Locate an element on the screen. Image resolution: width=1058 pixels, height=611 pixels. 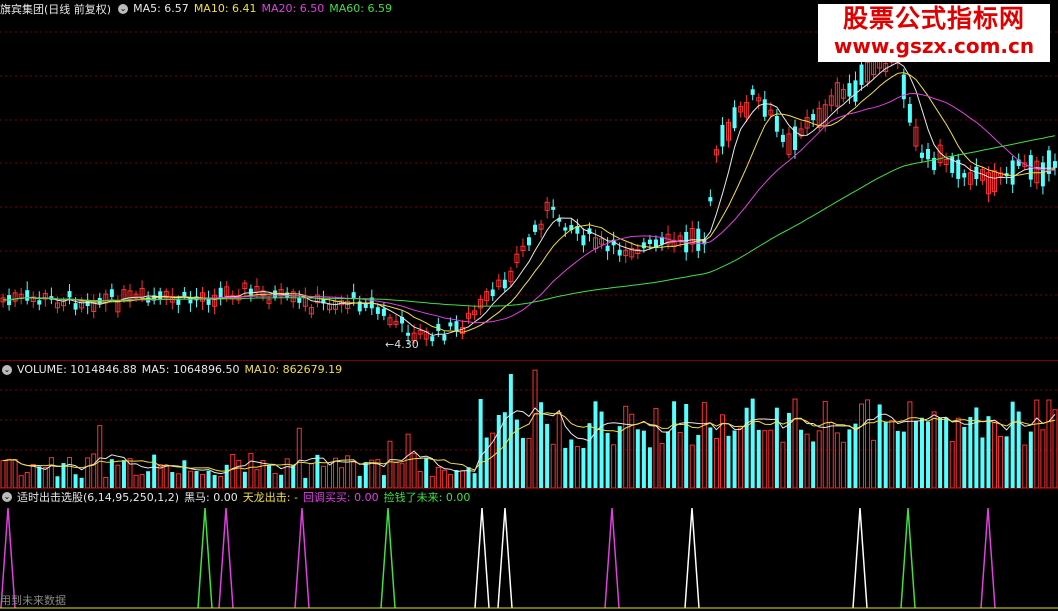
ma60-label: MA60: 6.59 is located at coordinates (360, 8).